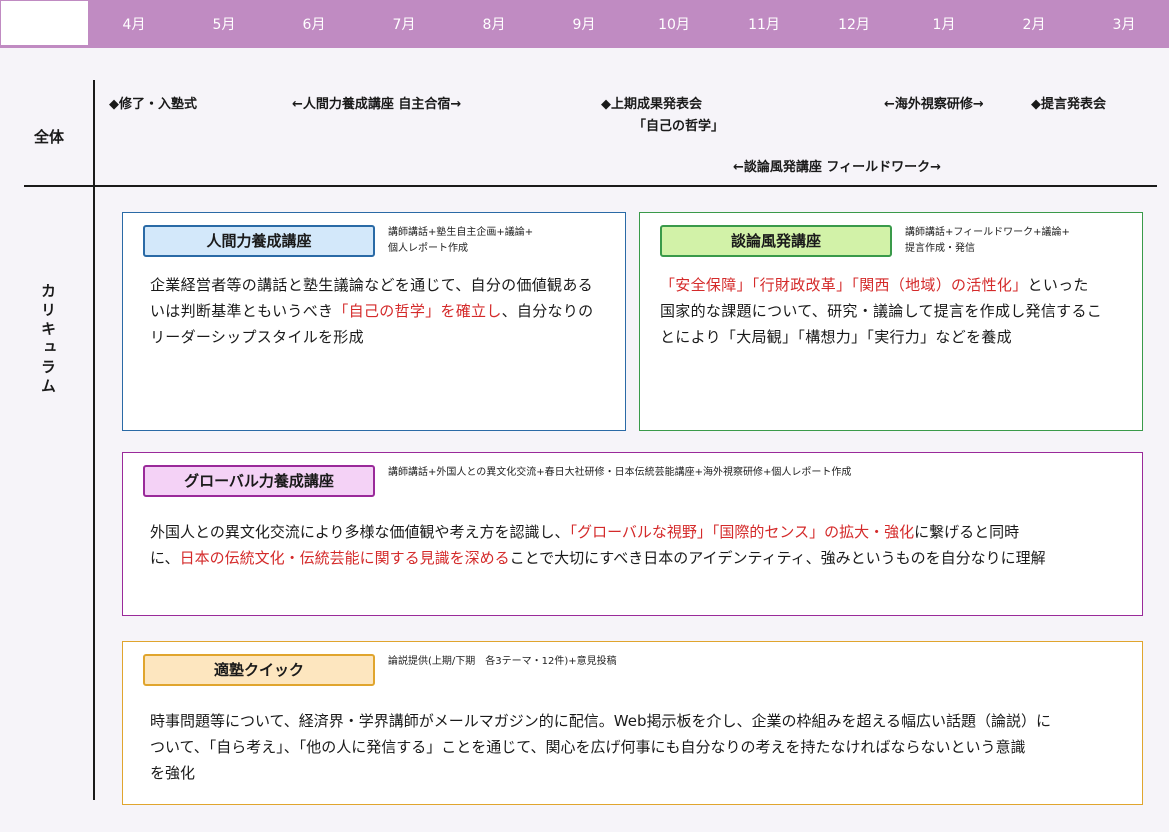  I want to click on month-label: 1月, so click(944, 25).